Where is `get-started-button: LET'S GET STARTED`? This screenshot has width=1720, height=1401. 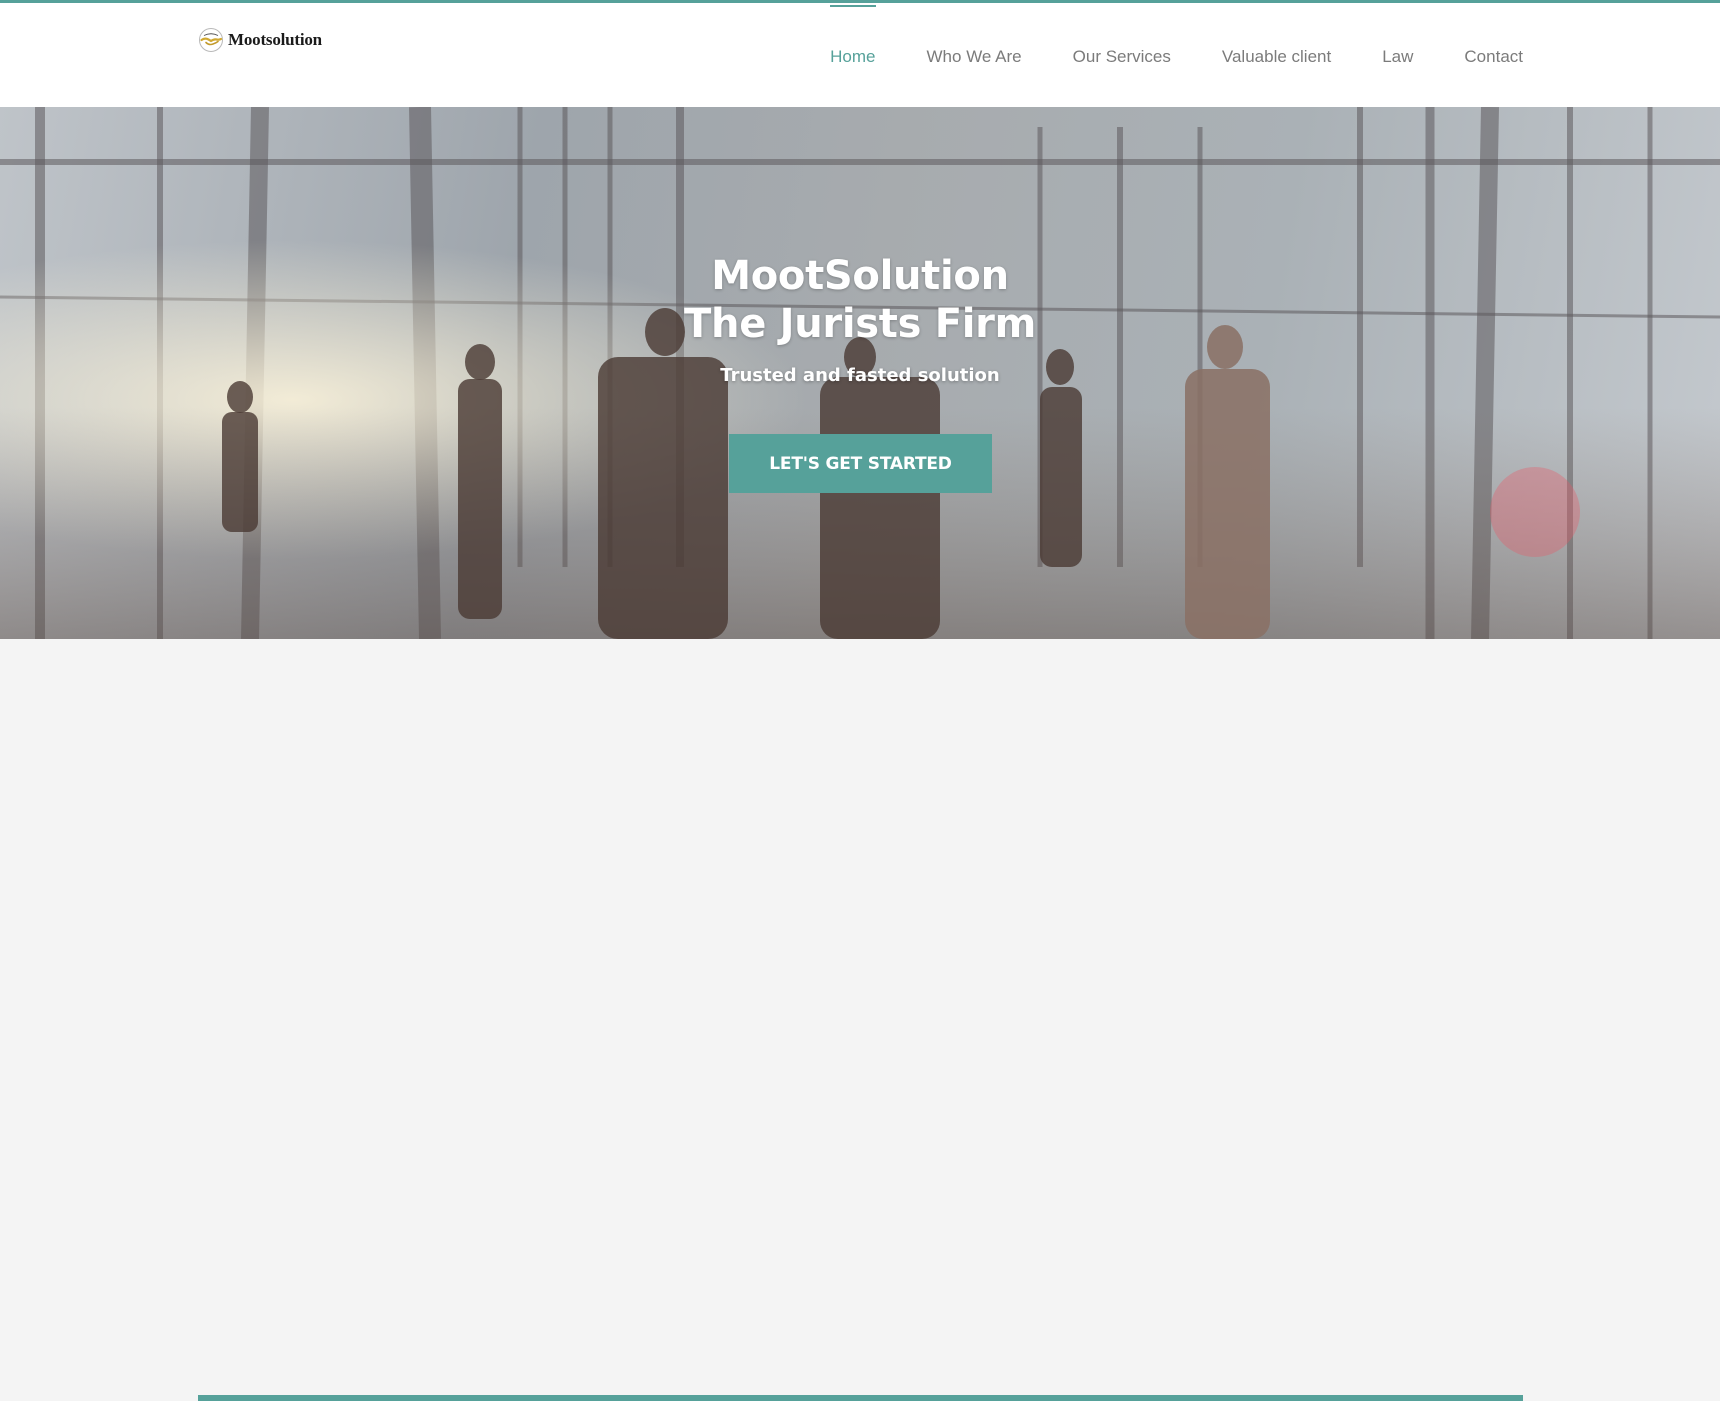 get-started-button: LET'S GET STARTED is located at coordinates (860, 463).